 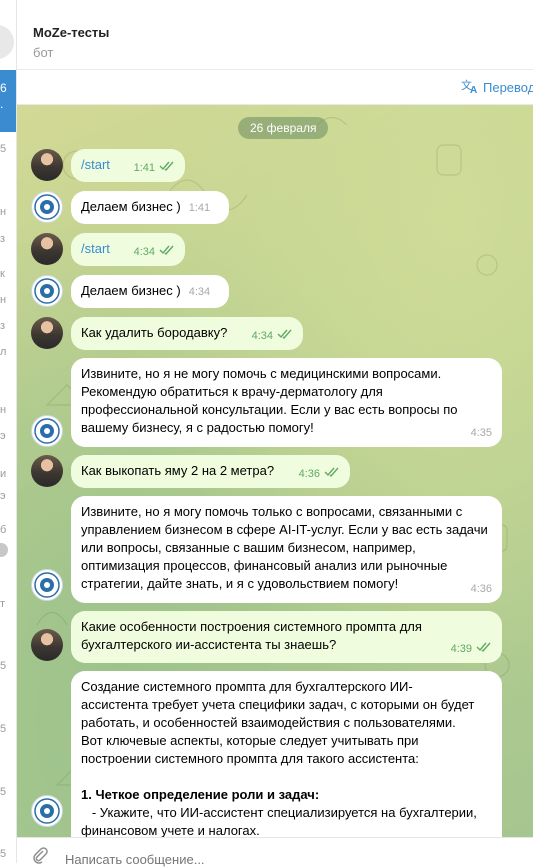 I want to click on message-text: Как выкопать яму 2 на 2 метра?, so click(x=178, y=470).